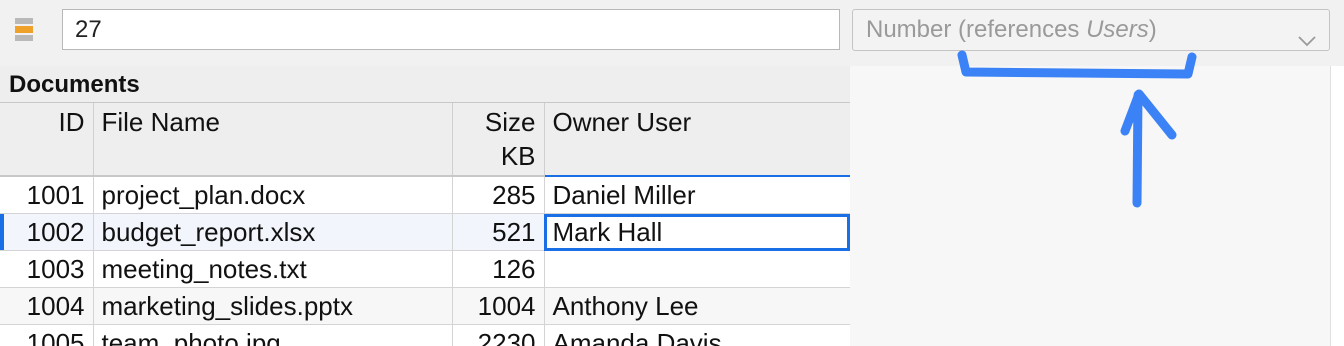 The width and height of the screenshot is (1344, 346). What do you see at coordinates (273, 306) in the screenshot?
I see `cell-file-name: marketing_slides.pptx` at bounding box center [273, 306].